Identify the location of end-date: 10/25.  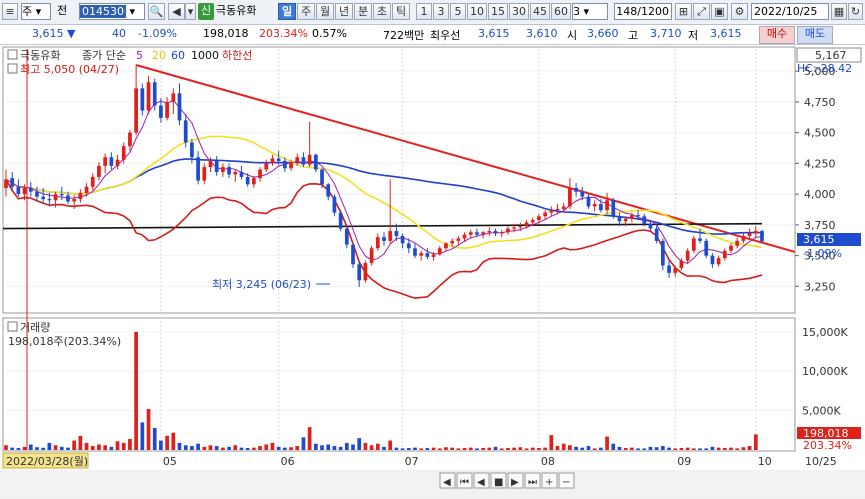
(821, 461).